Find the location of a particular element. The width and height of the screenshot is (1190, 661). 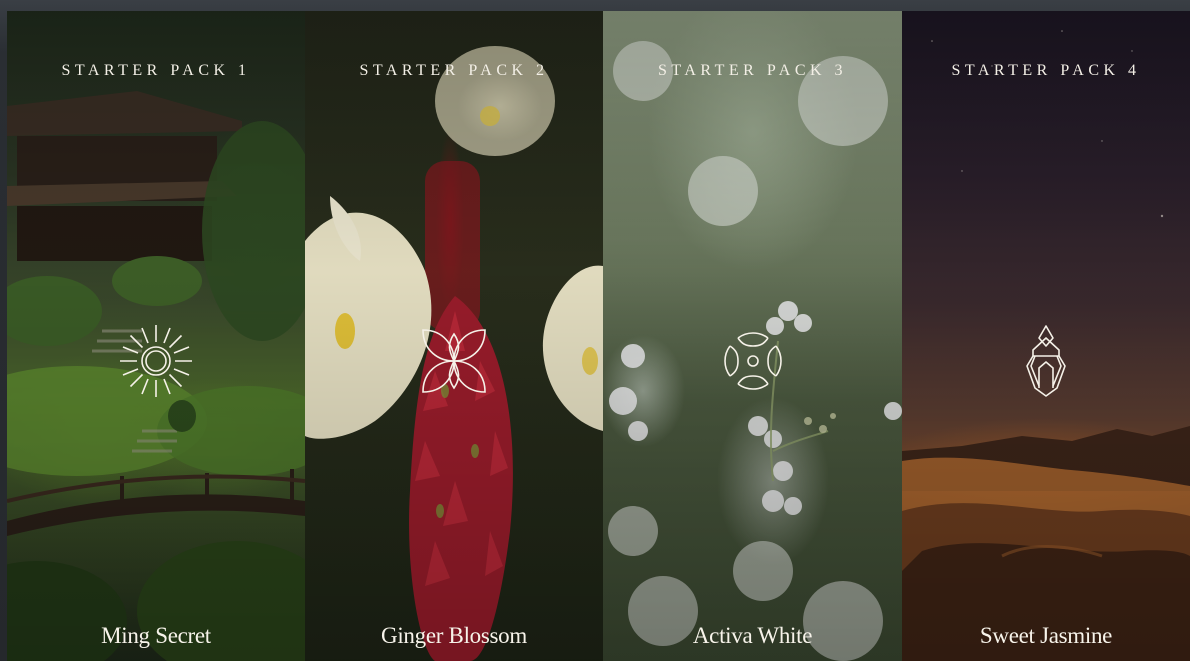

fragrance-name: Ginger Blossom is located at coordinates (454, 635).